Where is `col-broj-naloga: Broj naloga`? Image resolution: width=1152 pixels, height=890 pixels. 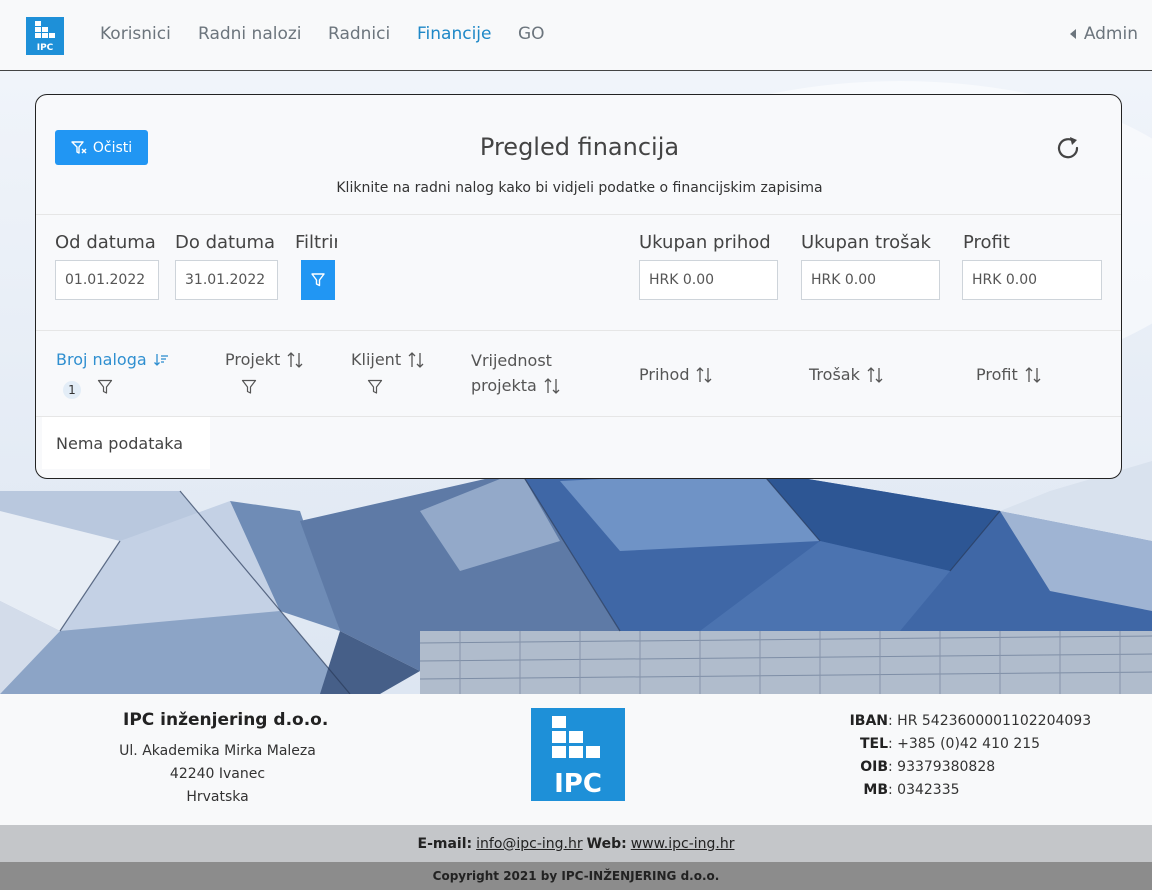 col-broj-naloga: Broj naloga is located at coordinates (112, 359).